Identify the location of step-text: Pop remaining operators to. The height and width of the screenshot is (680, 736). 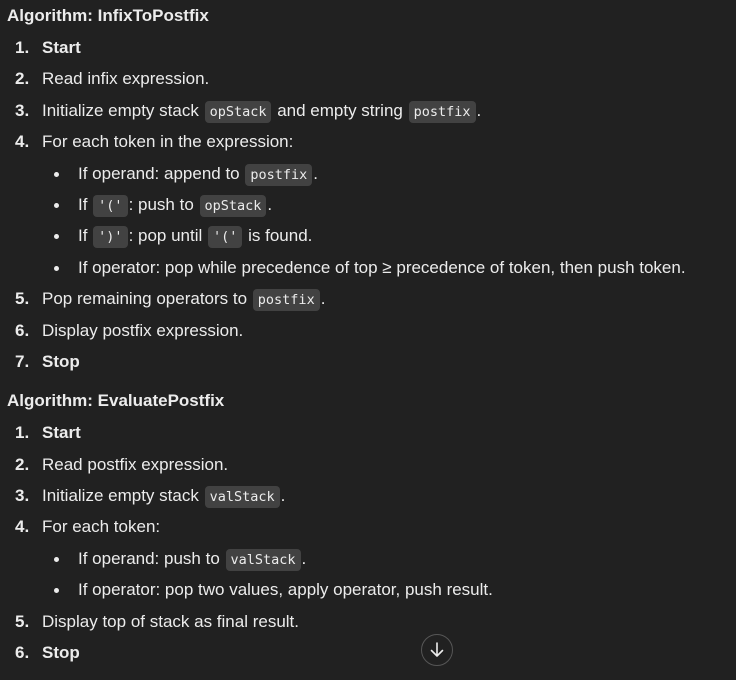
(147, 299).